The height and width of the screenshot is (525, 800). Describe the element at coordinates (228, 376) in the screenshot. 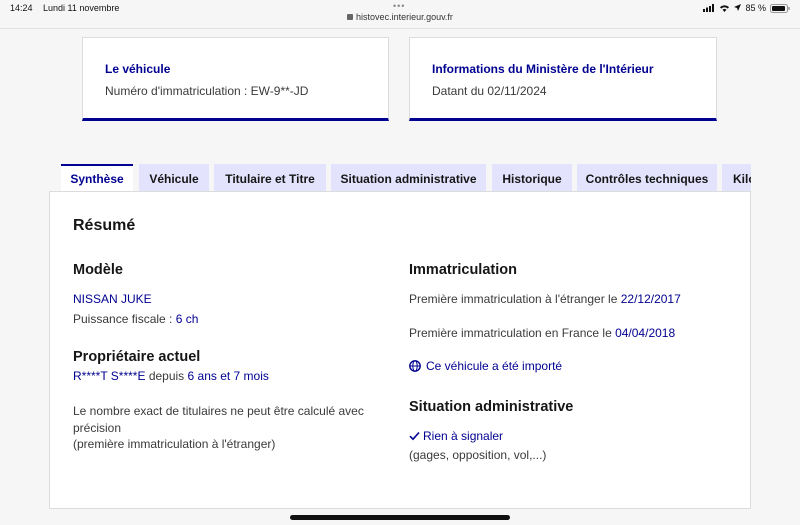

I see `owner-duration: 6 ans et 7 mois` at that location.